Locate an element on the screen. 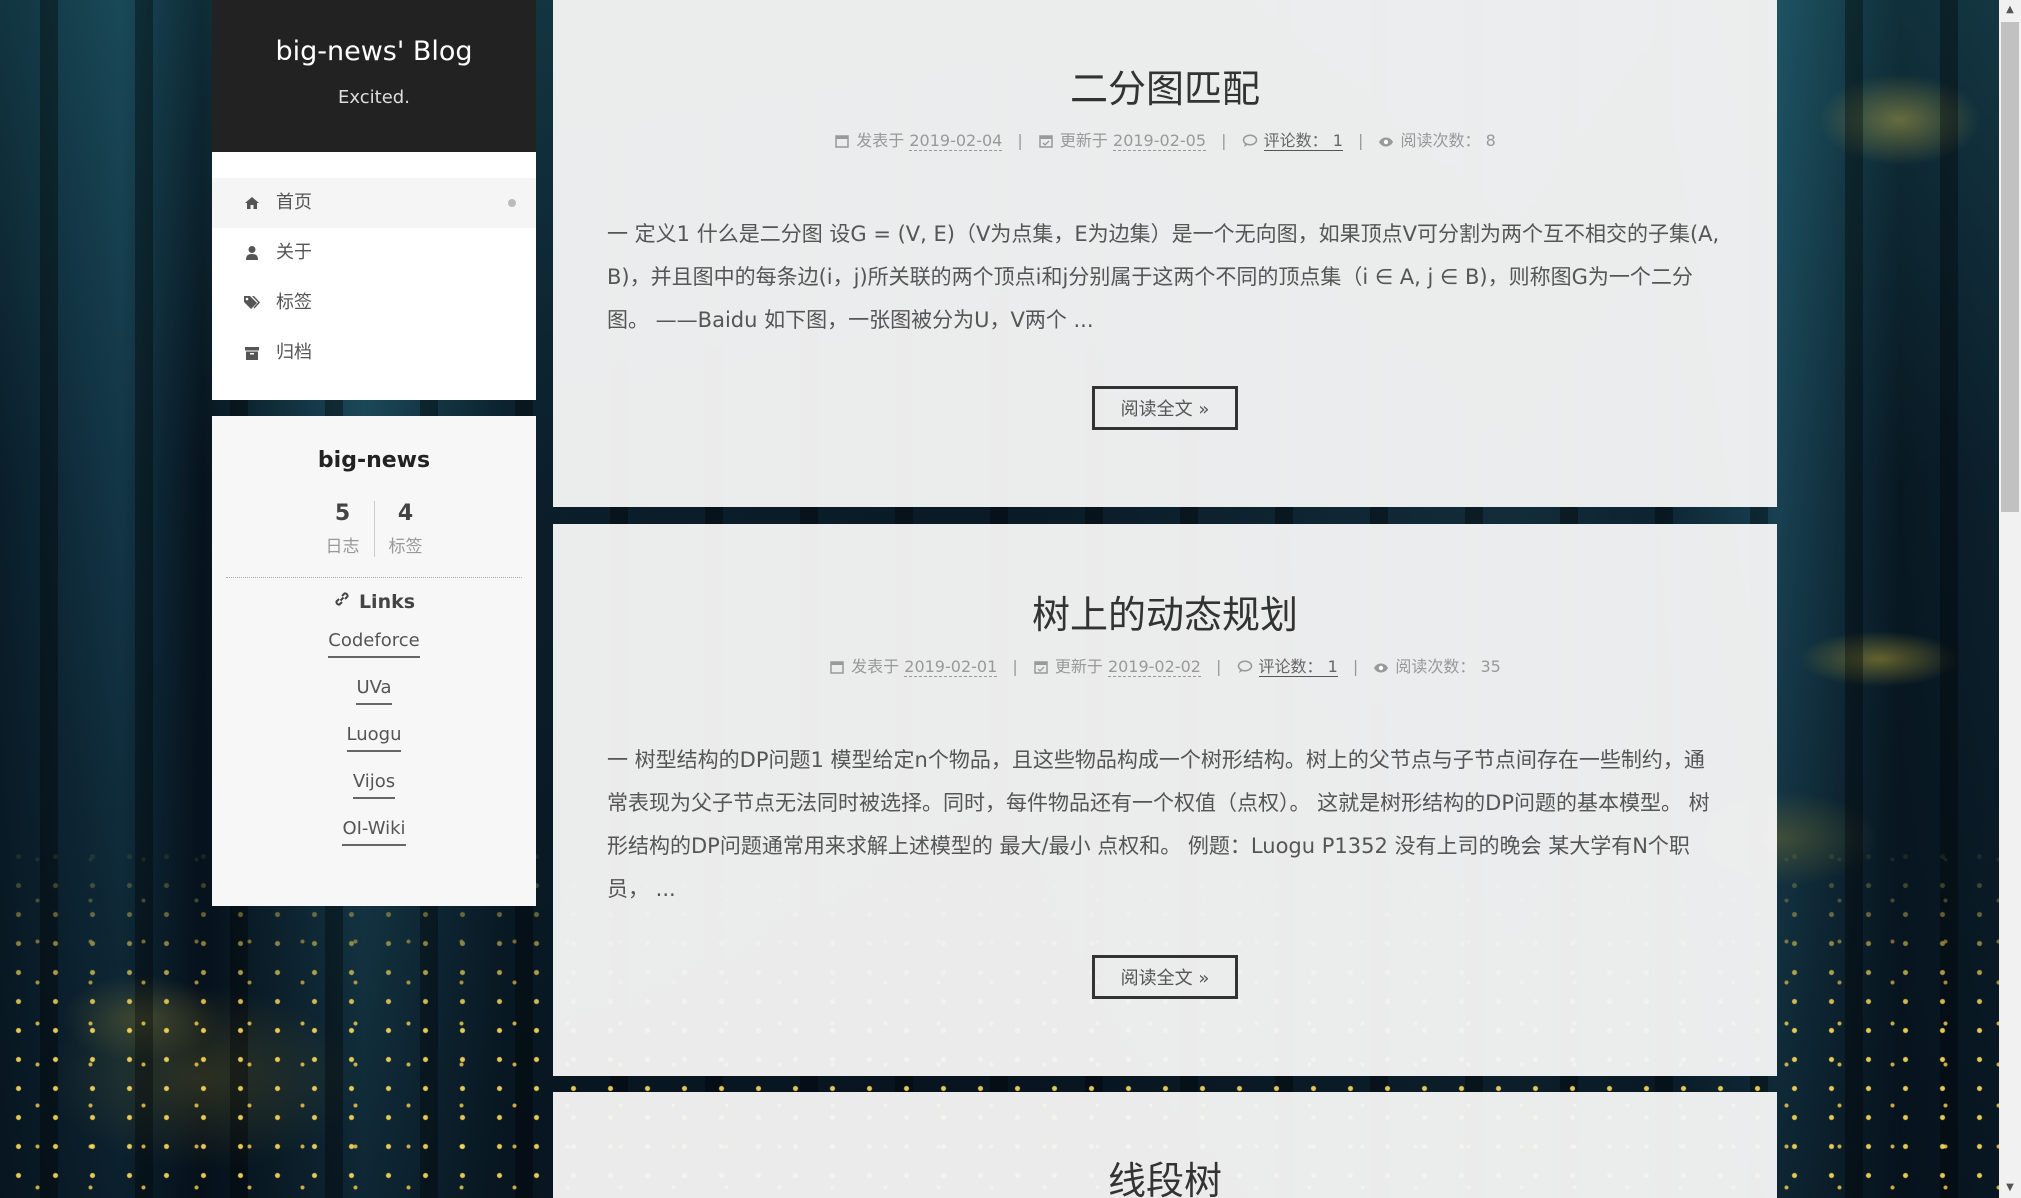 This screenshot has height=1198, width=2021. link-icon is located at coordinates (342, 601).